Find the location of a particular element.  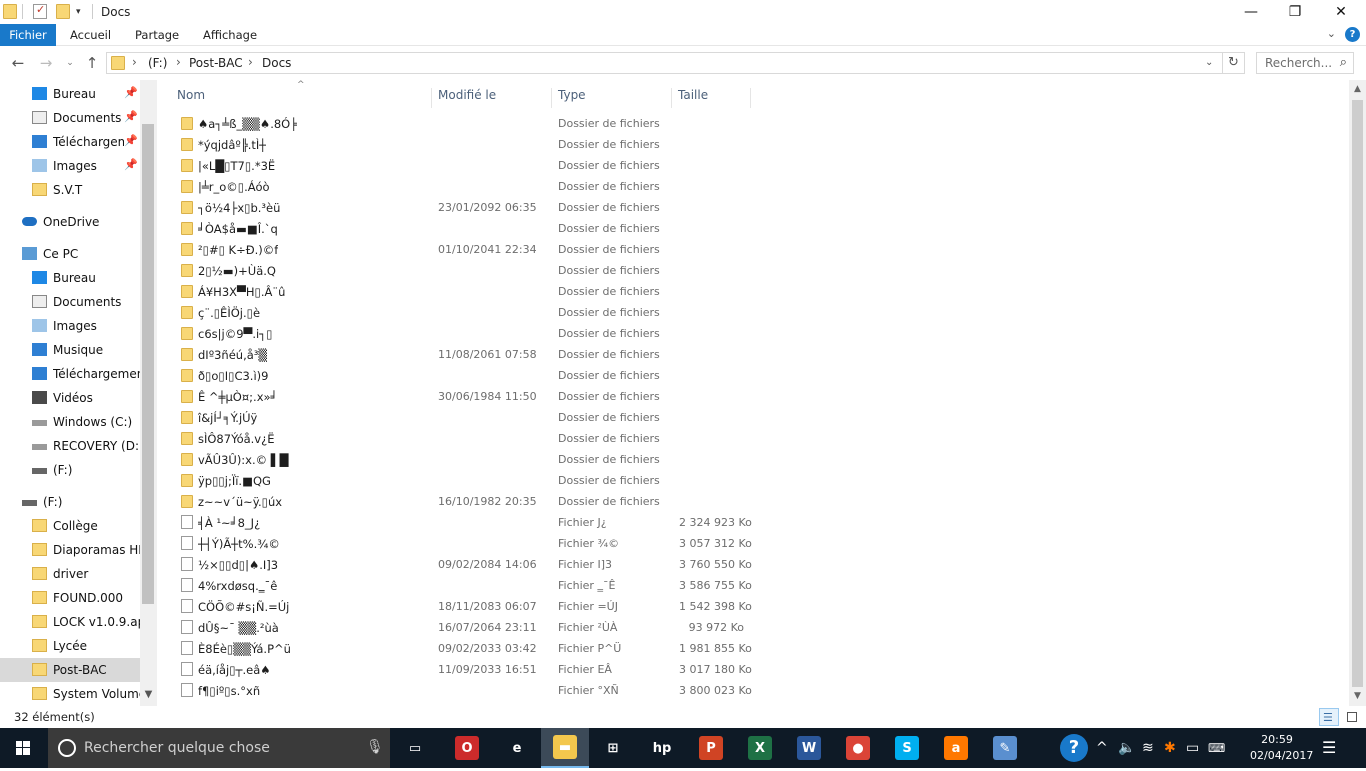

taskbar-app-skype: S is located at coordinates (907, 748).